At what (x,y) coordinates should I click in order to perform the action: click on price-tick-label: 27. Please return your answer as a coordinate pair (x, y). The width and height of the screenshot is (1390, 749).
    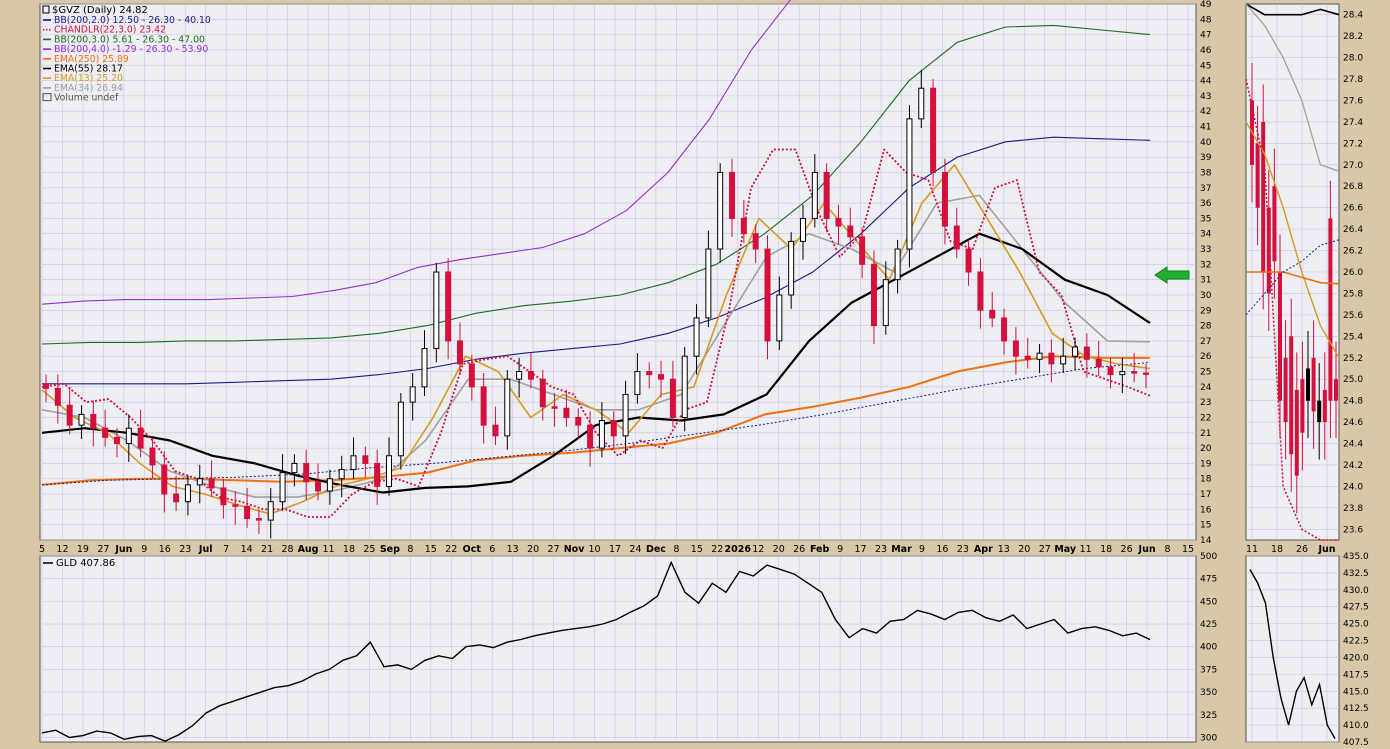
    Looking at the image, I should click on (1205, 342).